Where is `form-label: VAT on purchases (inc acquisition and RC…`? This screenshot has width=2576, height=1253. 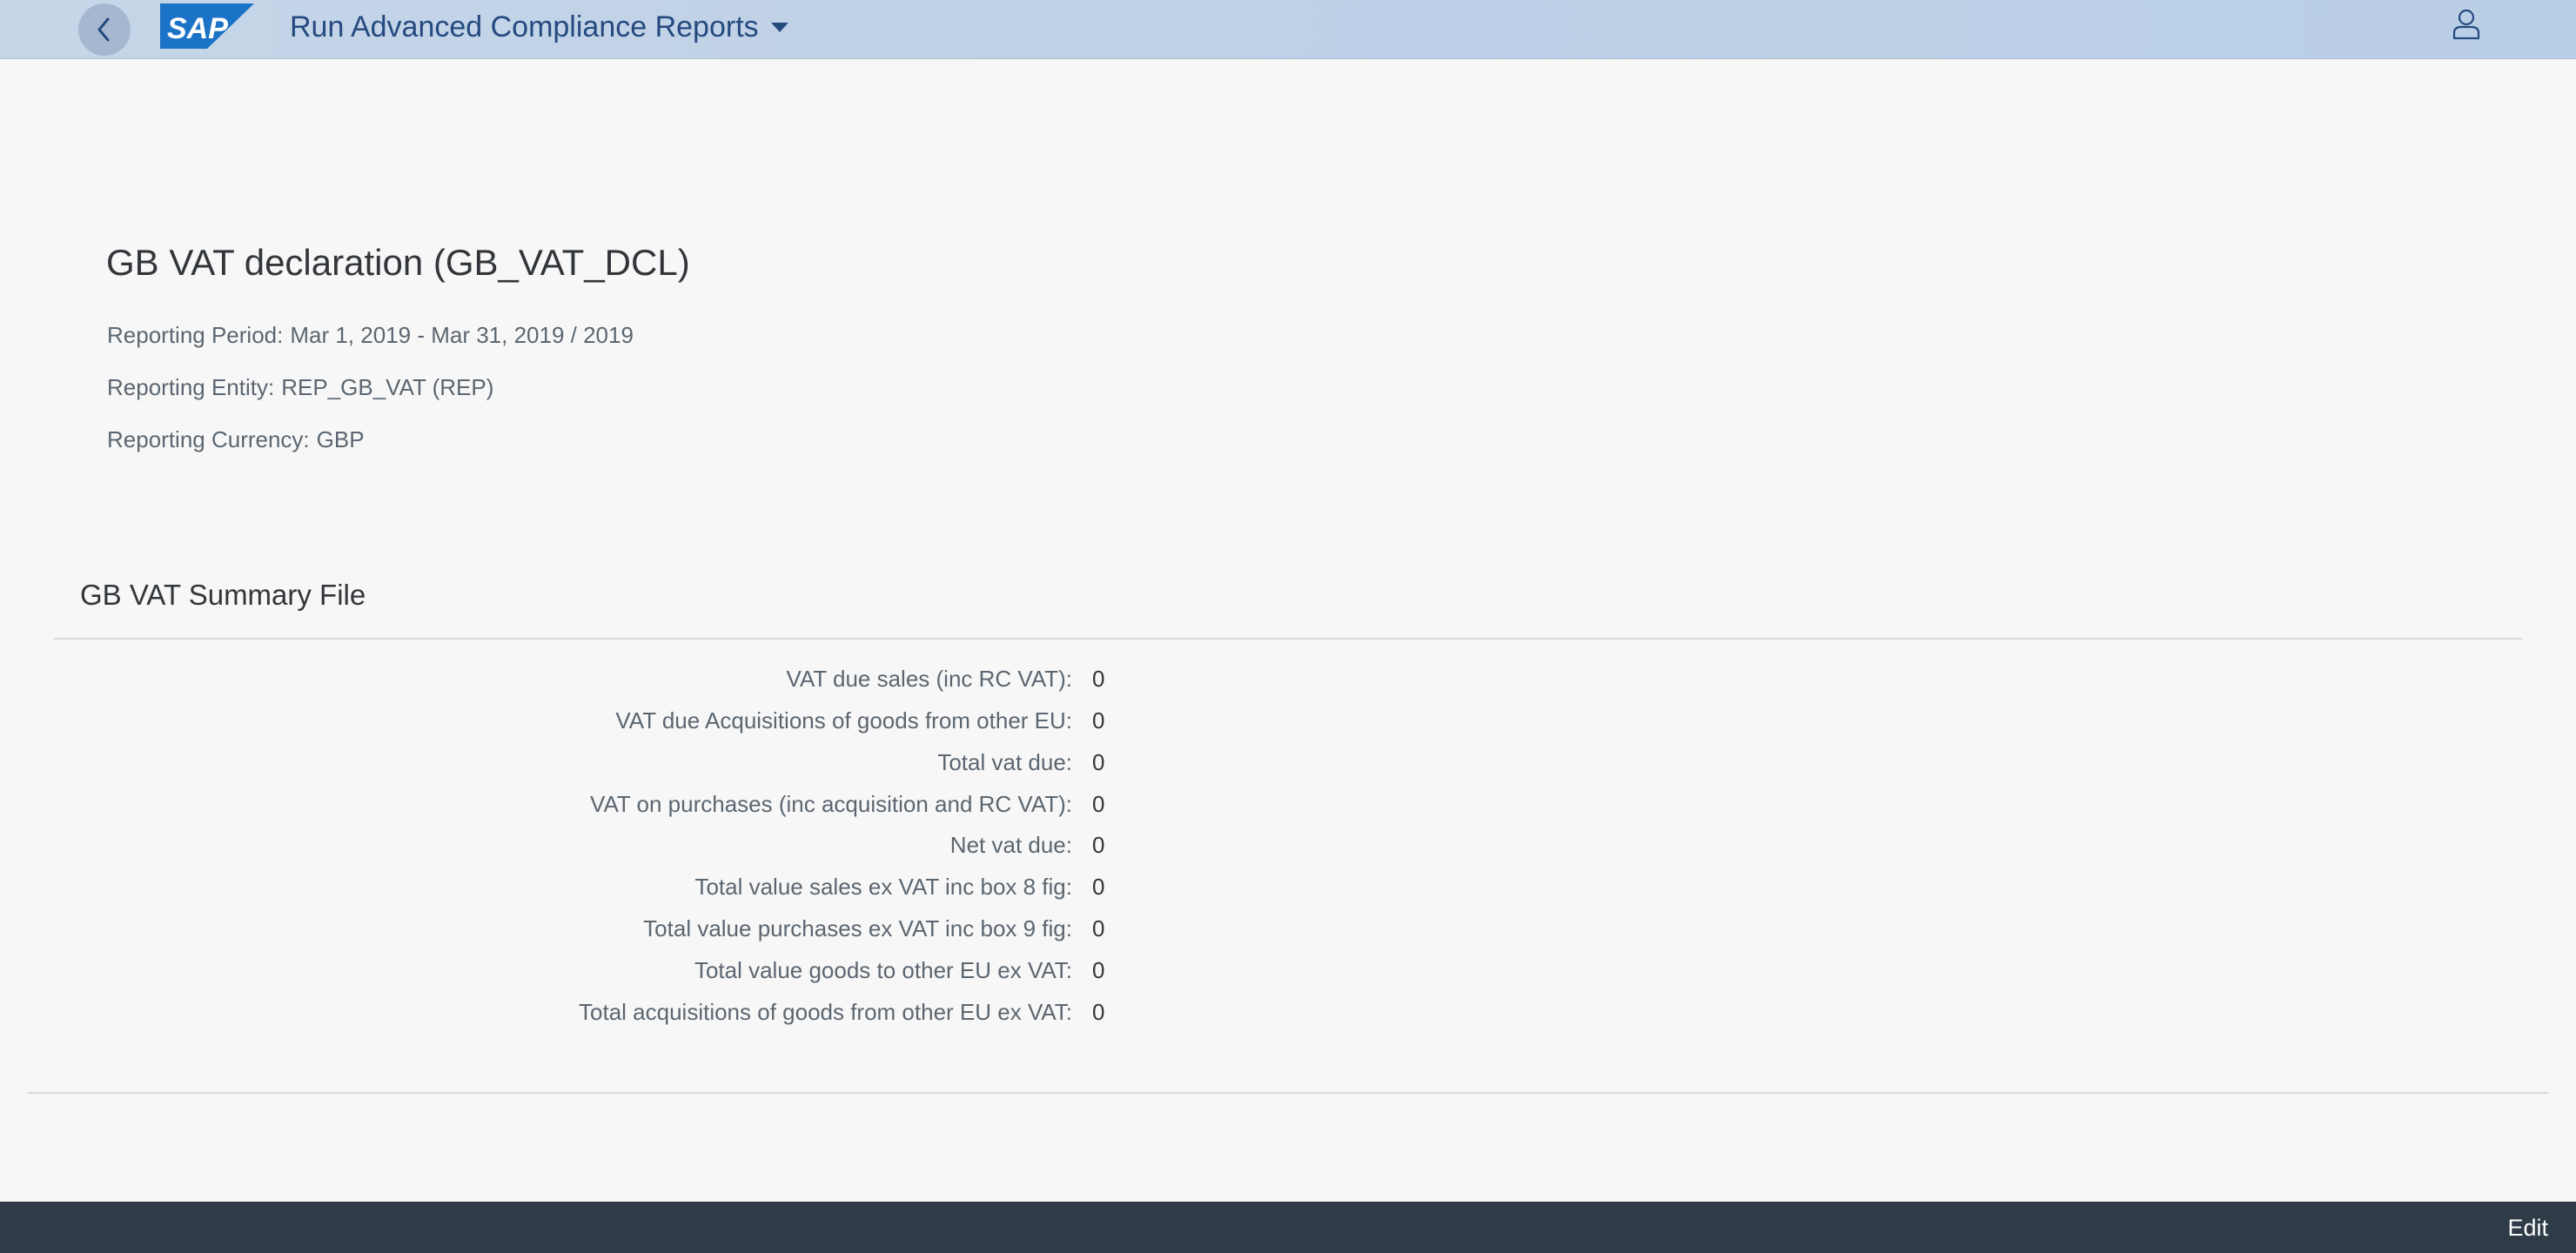
form-label: VAT on purchases (inc acquisition and RC… is located at coordinates (831, 804).